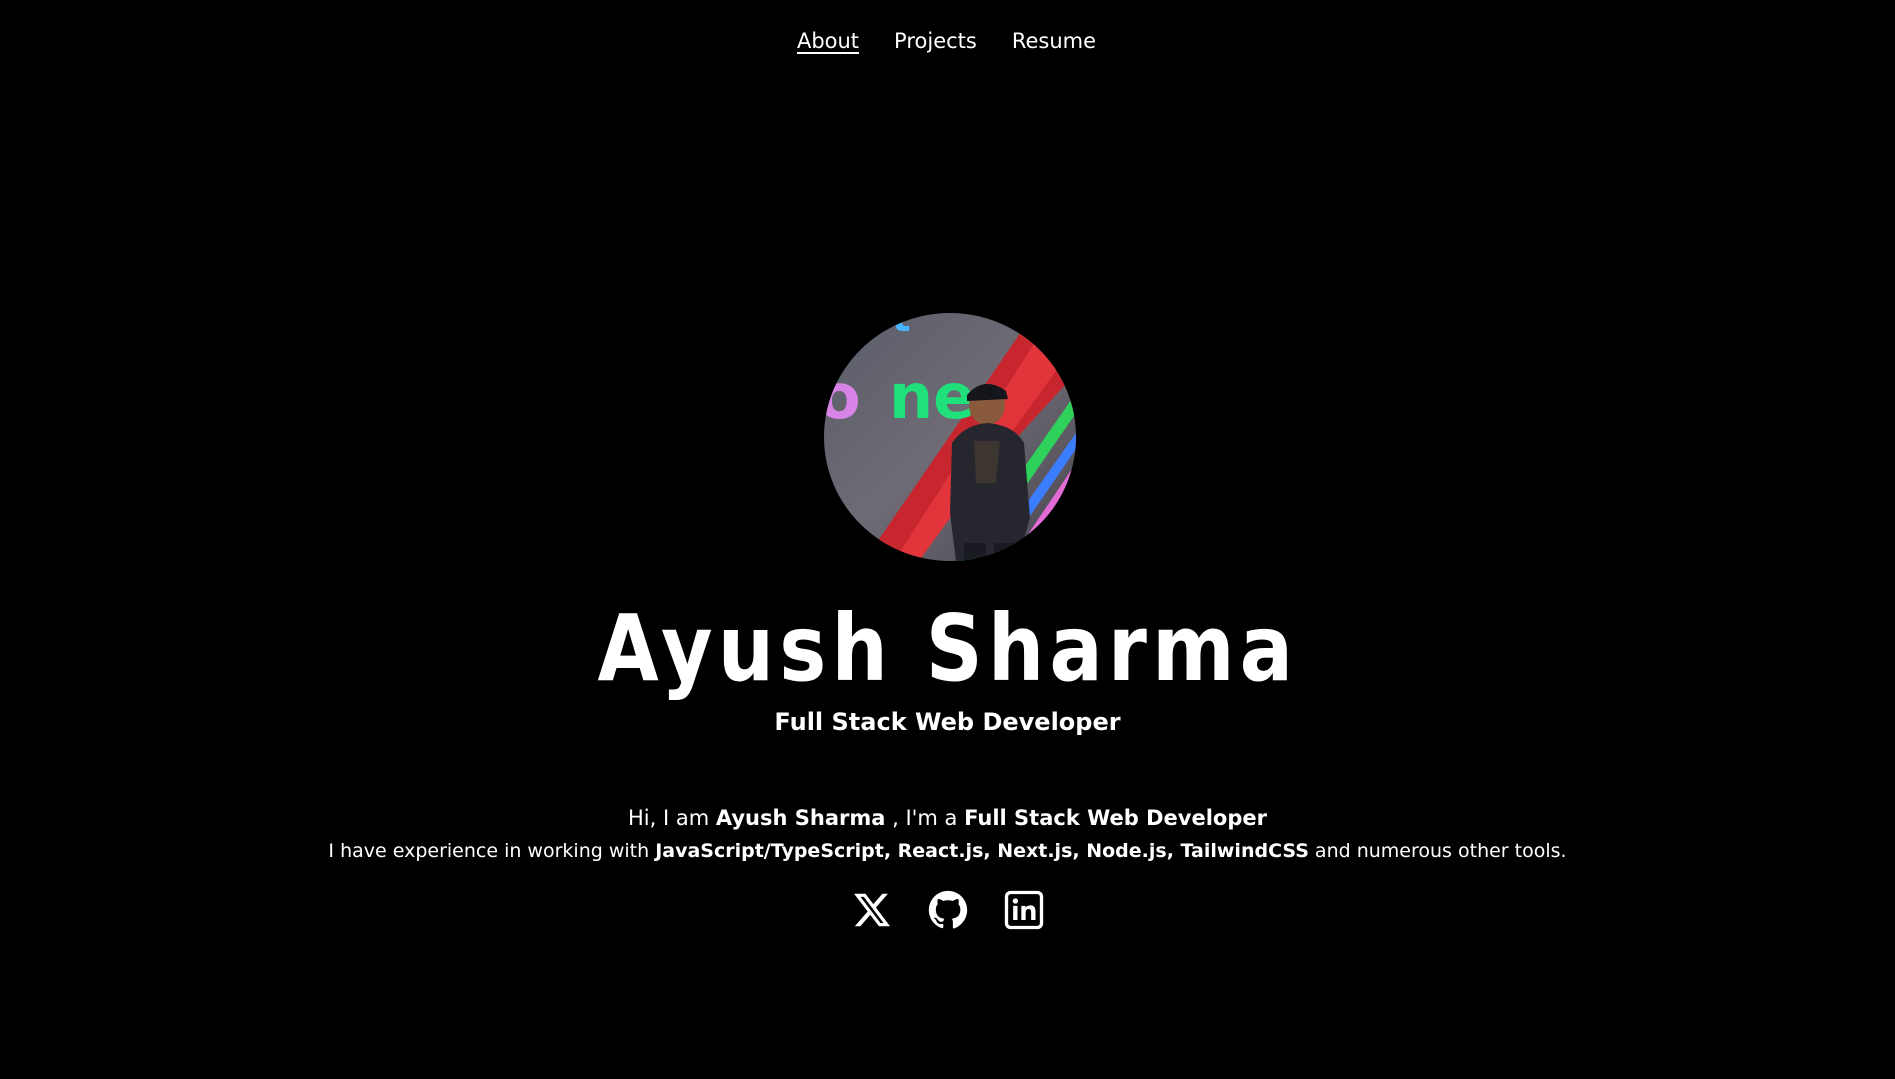 The image size is (1895, 1079). I want to click on intro-prefix: Hi, I am, so click(672, 818).